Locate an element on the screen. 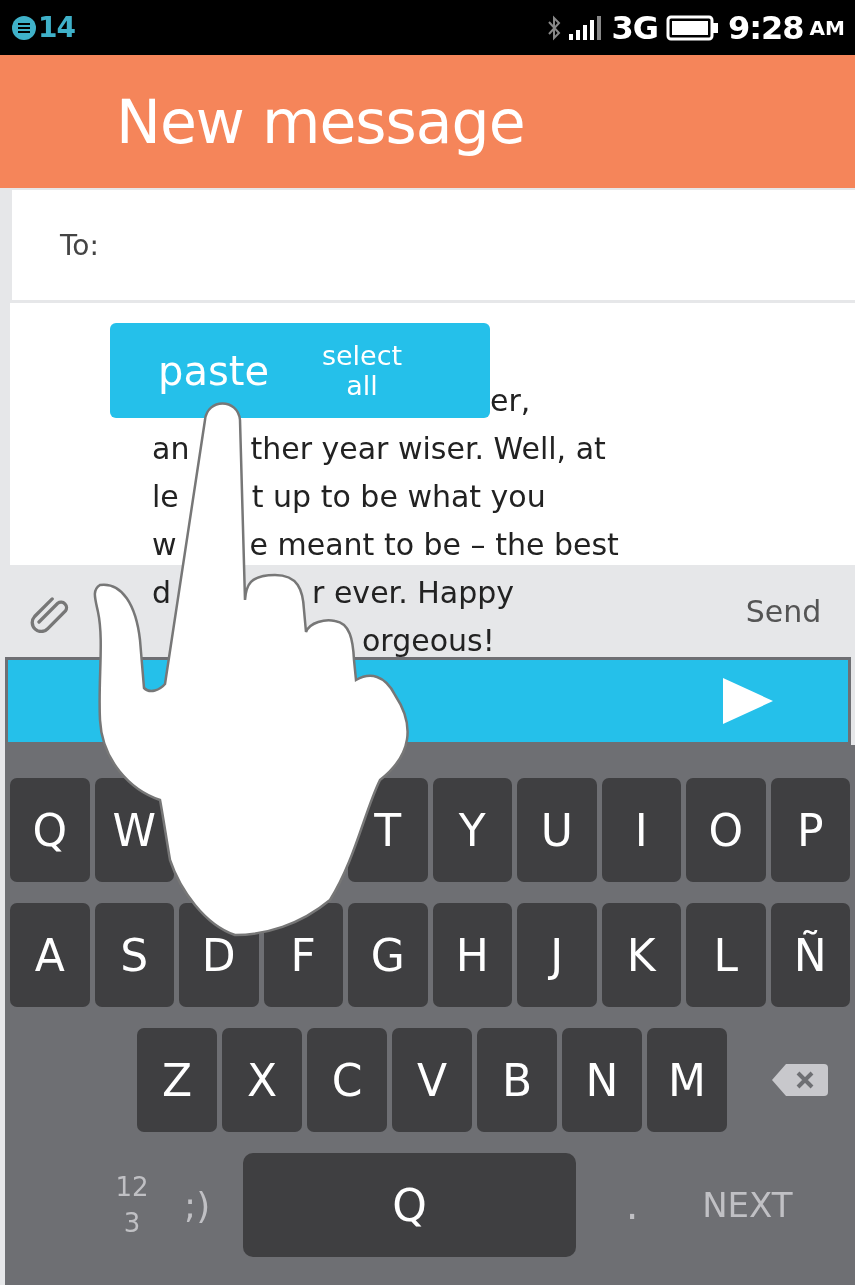 The height and width of the screenshot is (1285, 855). space-key: Q is located at coordinates (410, 1205).